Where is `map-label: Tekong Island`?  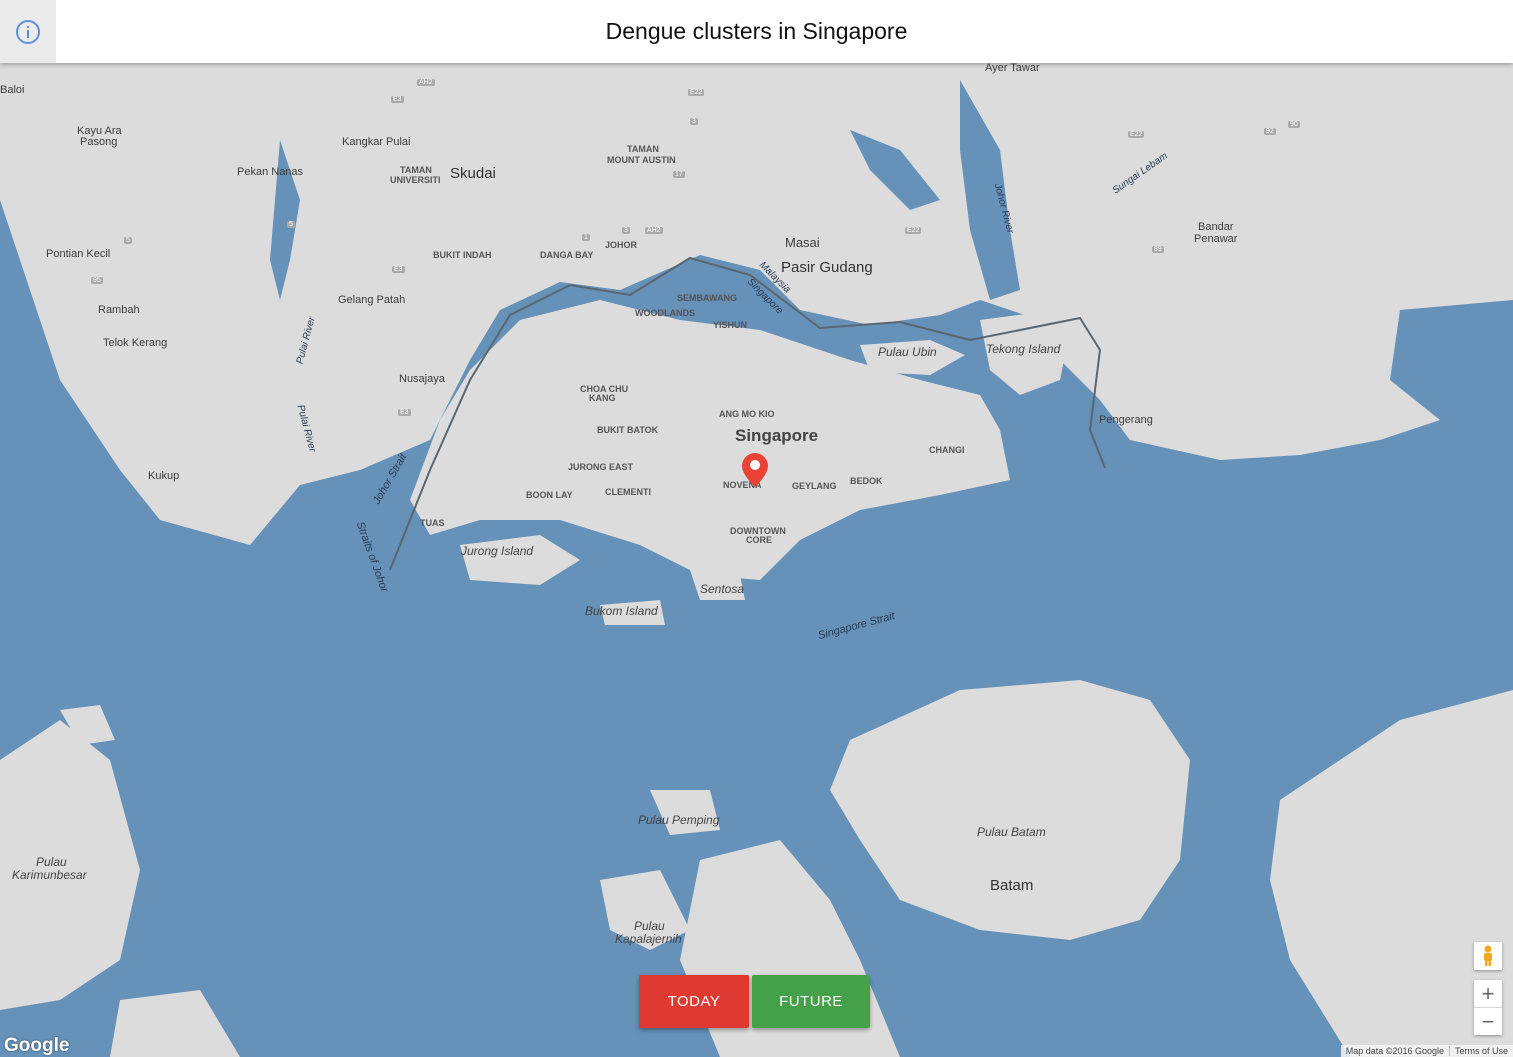 map-label: Tekong Island is located at coordinates (1023, 349).